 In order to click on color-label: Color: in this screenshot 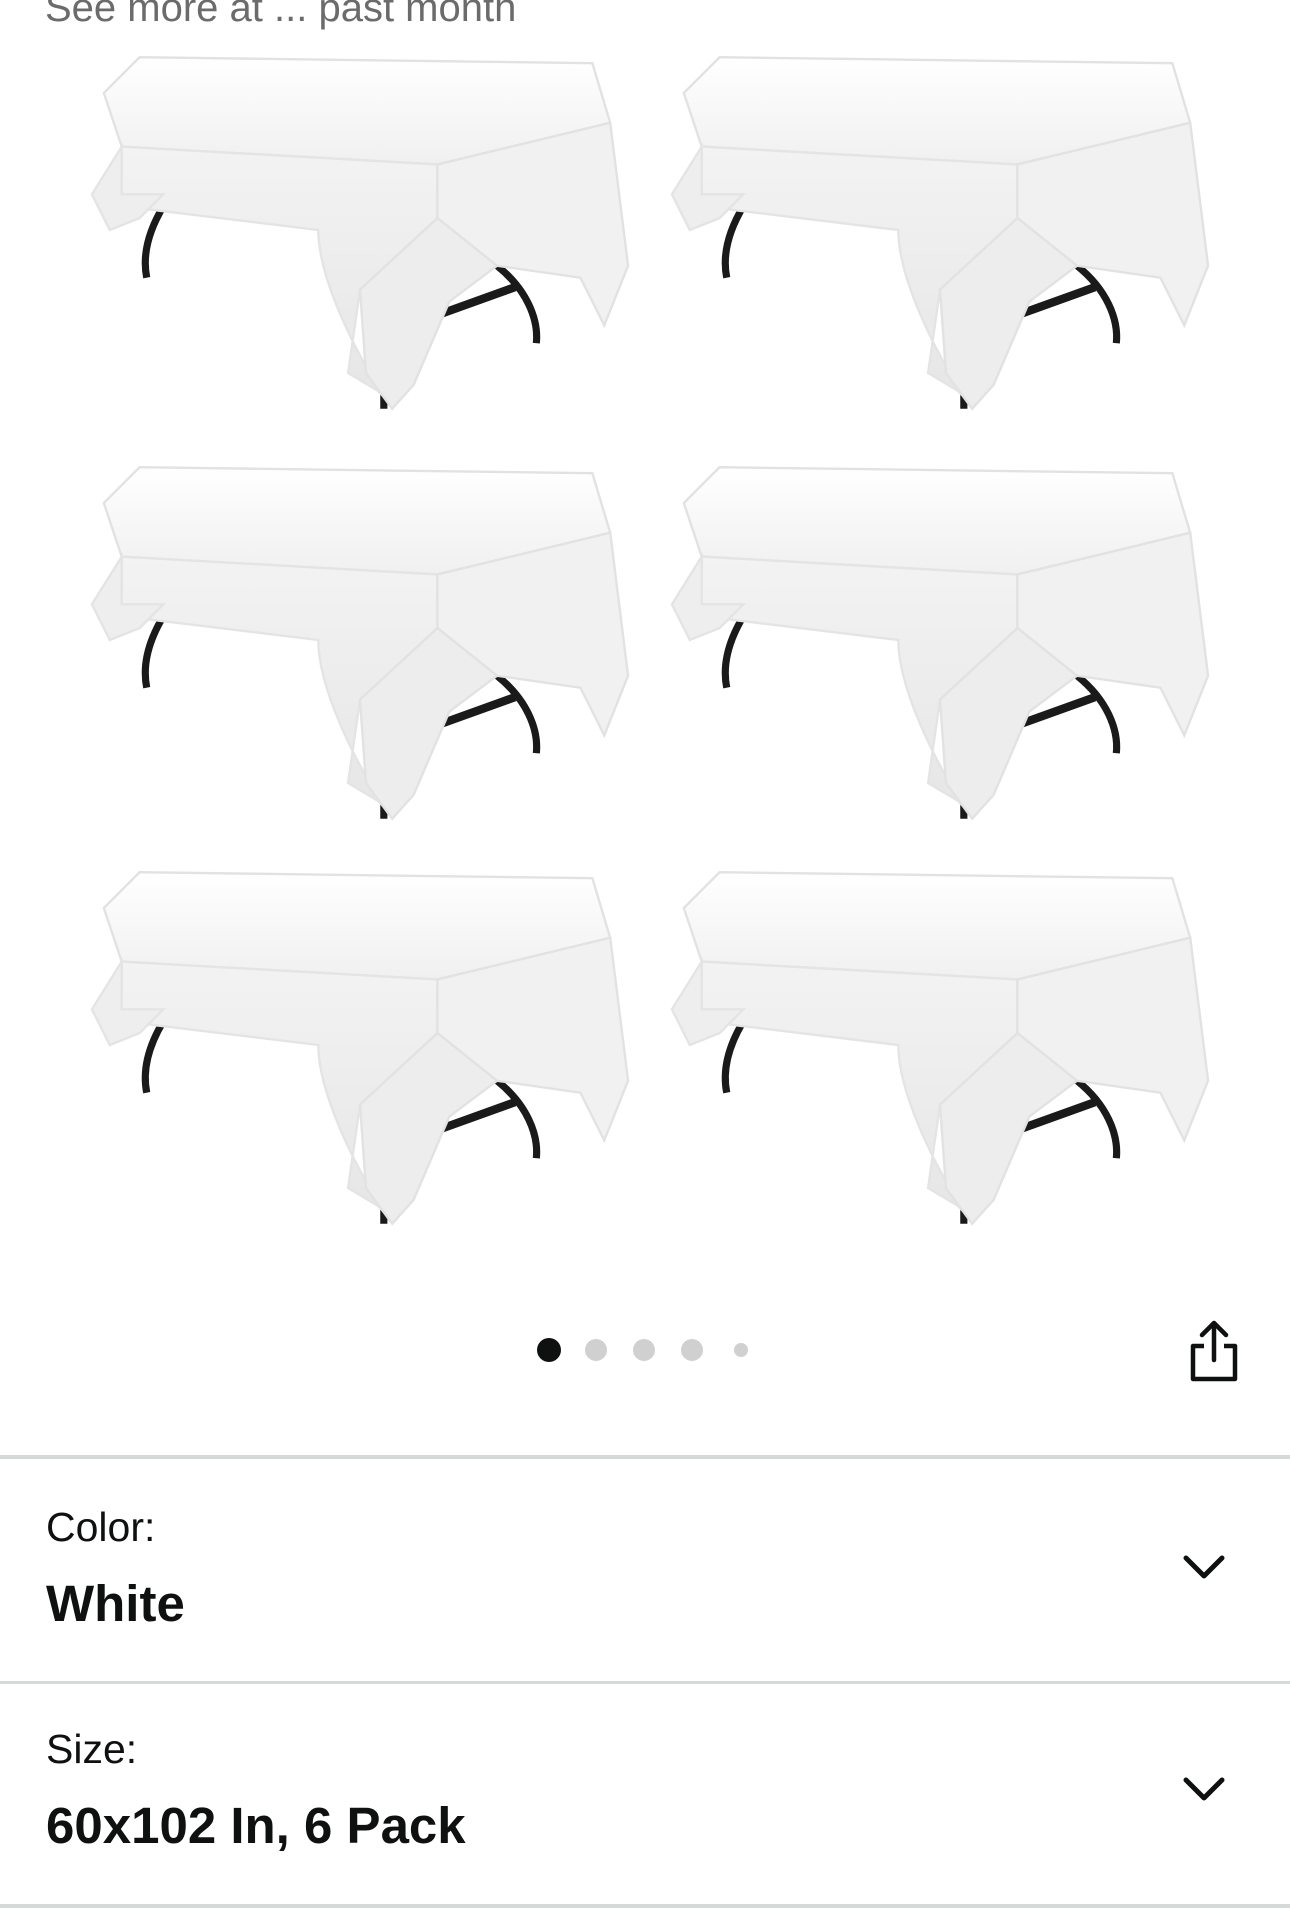, I will do `click(101, 1527)`.